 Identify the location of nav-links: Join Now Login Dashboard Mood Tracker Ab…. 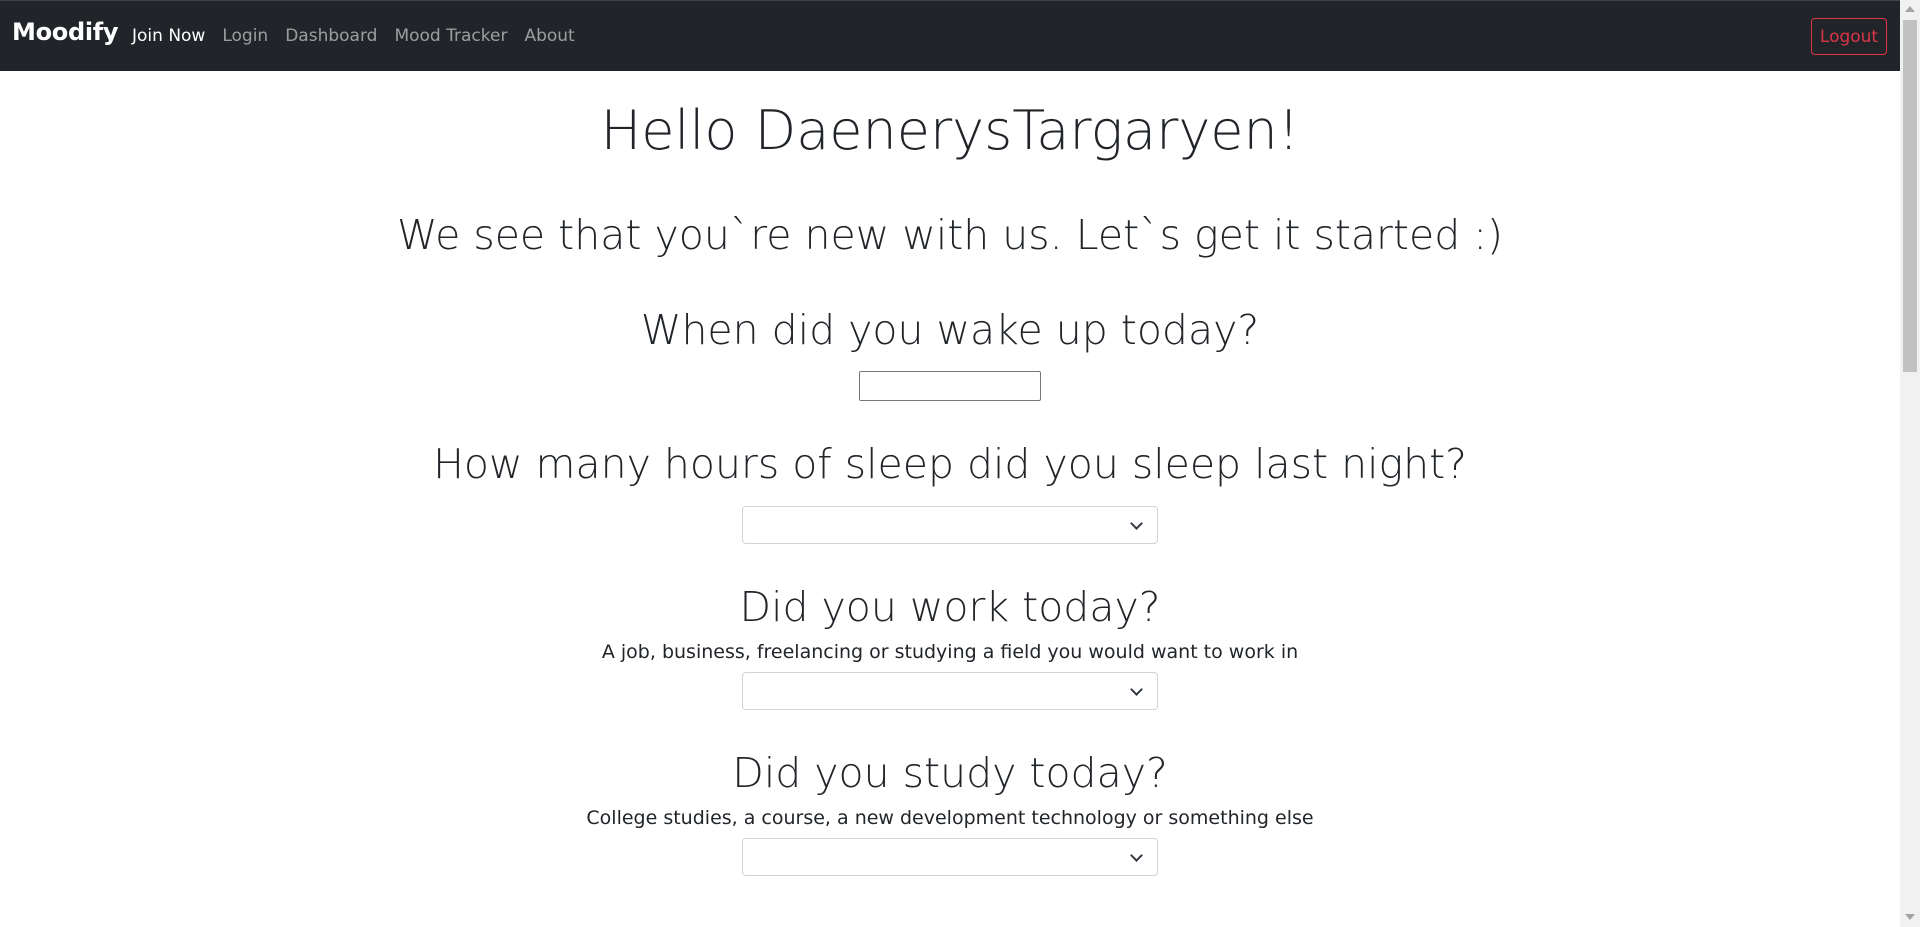
(362, 36).